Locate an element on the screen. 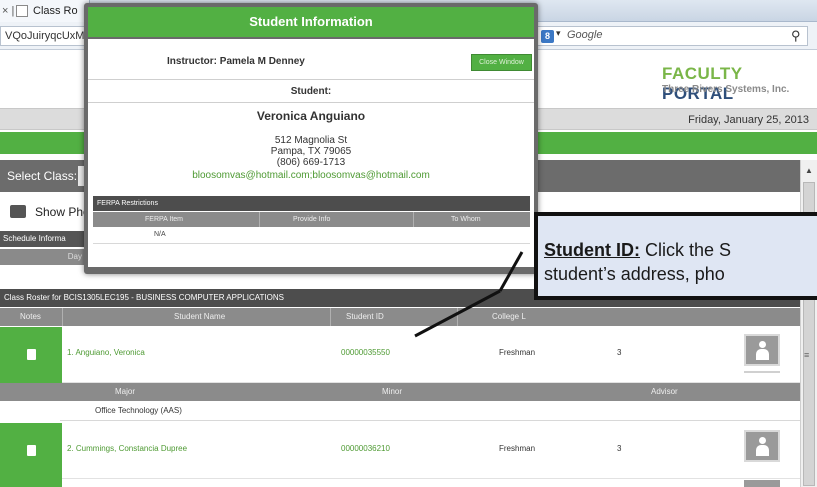 The image size is (817, 487). ferpa-row: N/A is located at coordinates (311, 236).